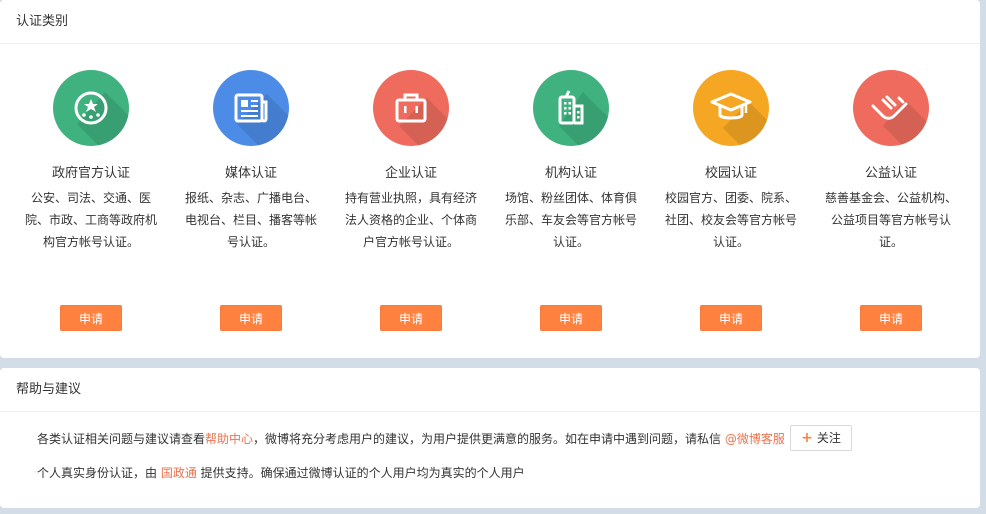 The width and height of the screenshot is (986, 514). Describe the element at coordinates (90, 220) in the screenshot. I see `category-description: 公安、司法、交通、医院、市政、工商等政府机构官方帐号认证。` at that location.